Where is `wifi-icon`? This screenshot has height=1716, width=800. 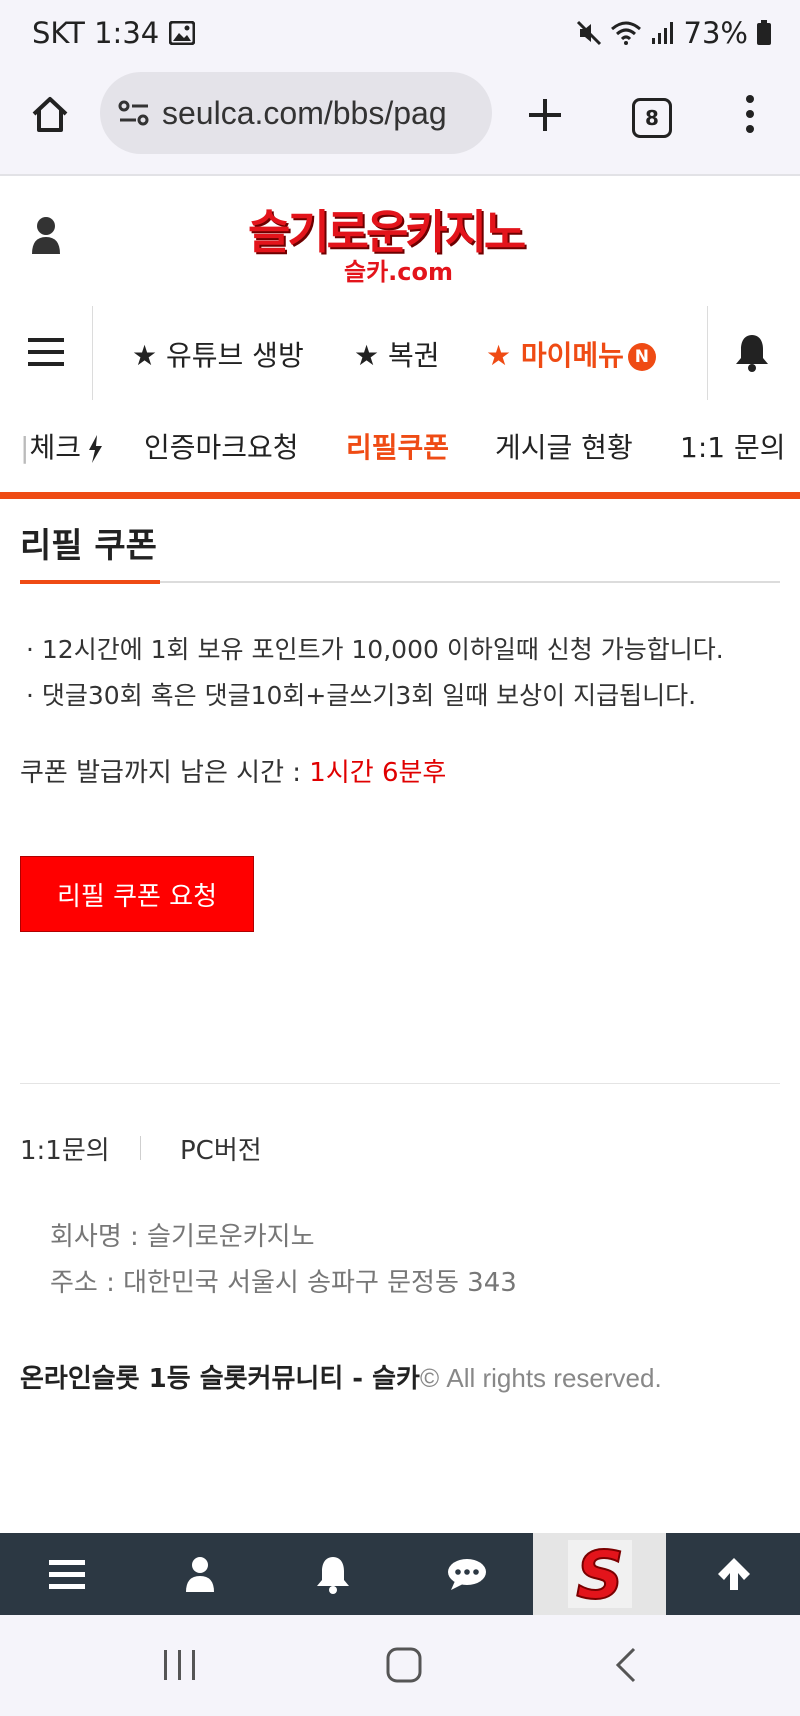
wifi-icon is located at coordinates (625, 33).